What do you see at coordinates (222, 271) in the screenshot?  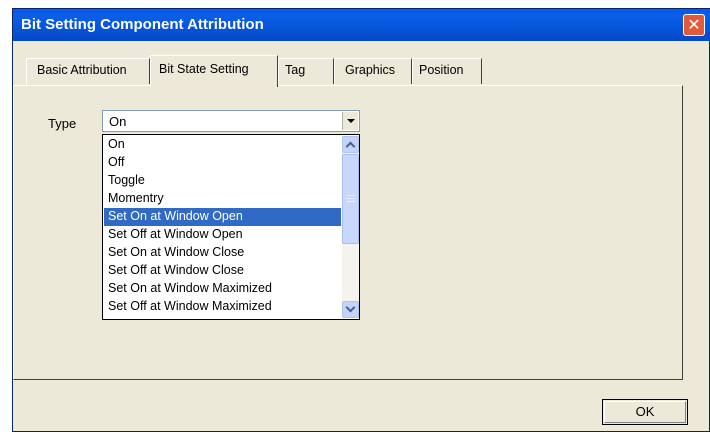 I see `dropdown-option: Set Off at Window Close` at bounding box center [222, 271].